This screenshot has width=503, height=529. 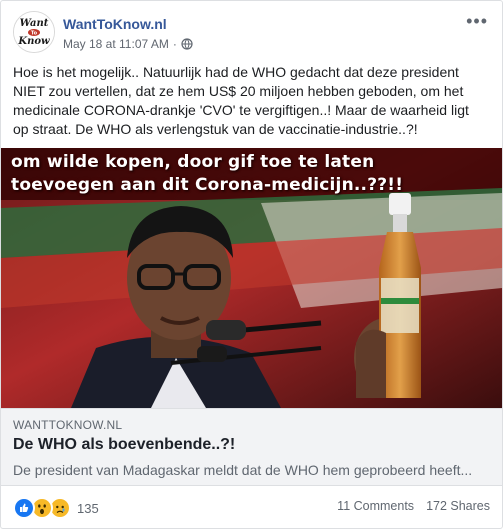 What do you see at coordinates (24, 508) in the screenshot?
I see `like-icon` at bounding box center [24, 508].